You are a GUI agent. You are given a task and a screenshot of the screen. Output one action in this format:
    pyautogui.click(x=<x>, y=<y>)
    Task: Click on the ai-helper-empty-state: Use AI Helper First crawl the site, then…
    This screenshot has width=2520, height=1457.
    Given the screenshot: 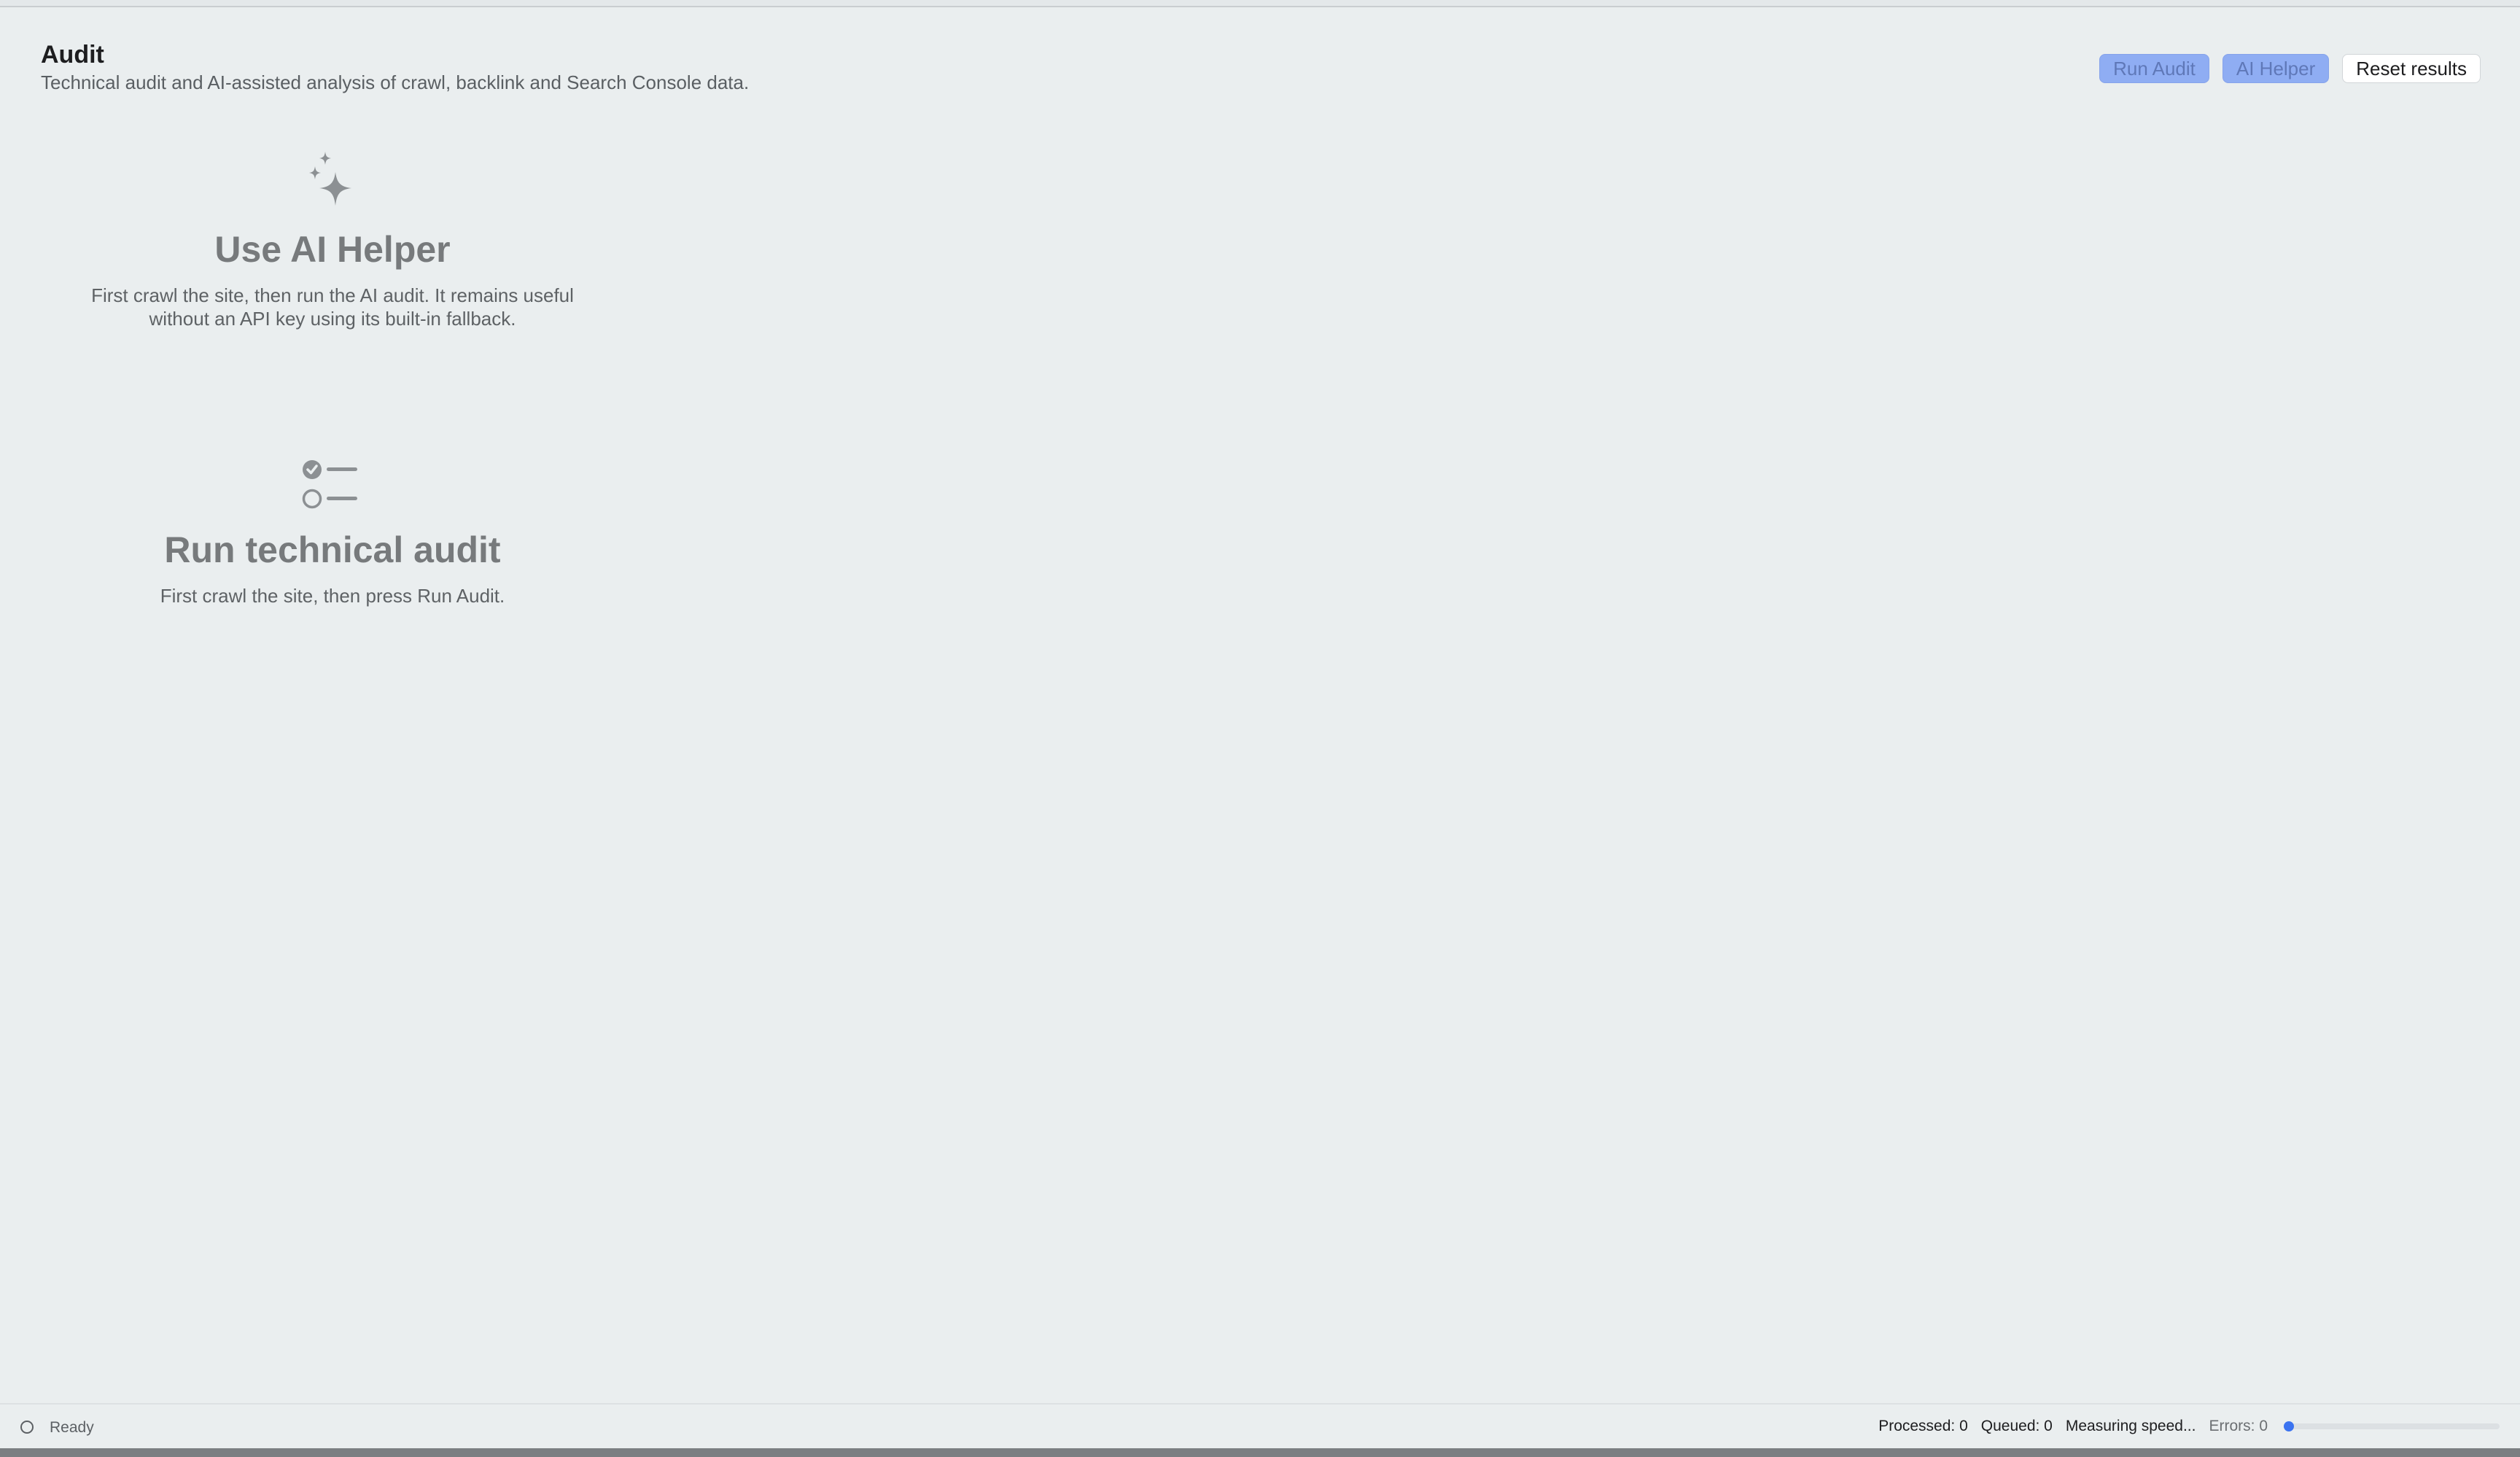 What is the action you would take?
    pyautogui.click(x=332, y=240)
    